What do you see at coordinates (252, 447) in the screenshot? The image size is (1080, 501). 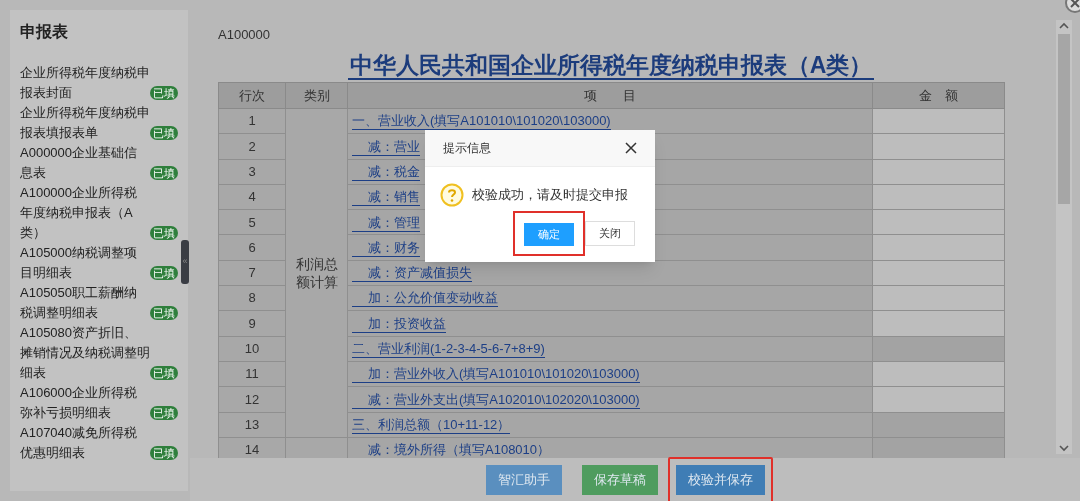 I see `table-cell: 14` at bounding box center [252, 447].